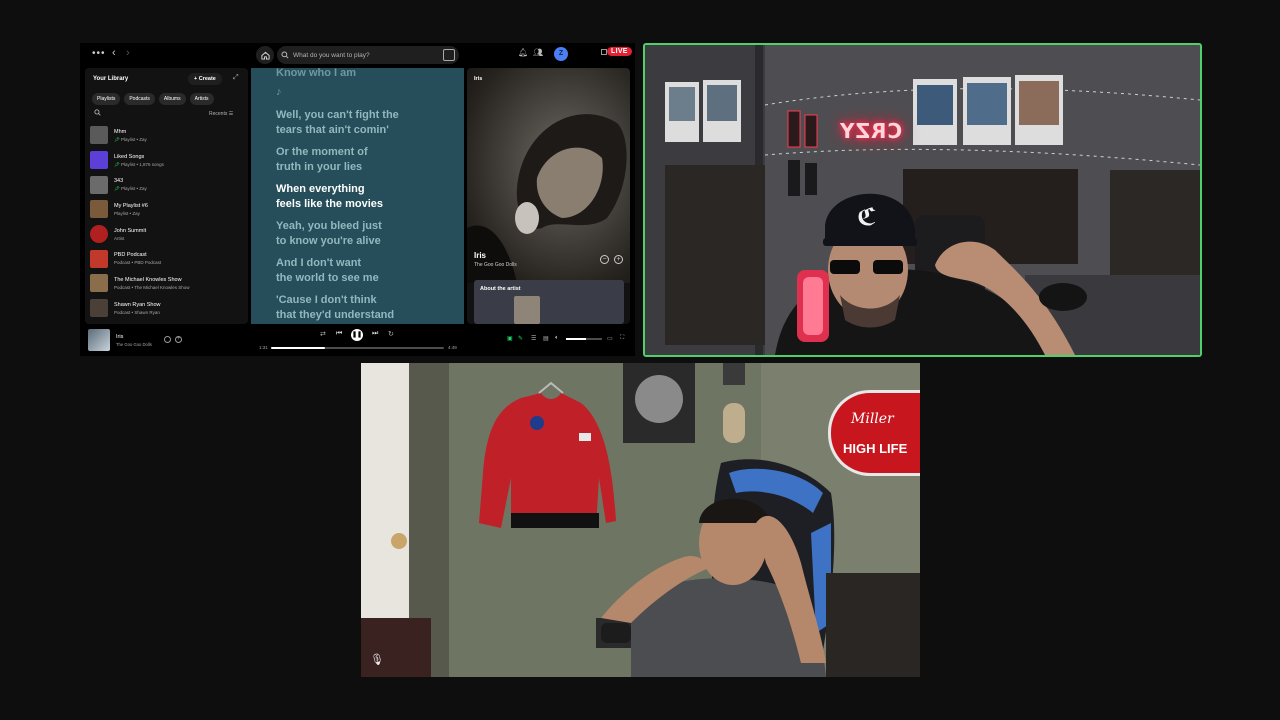 This screenshot has width=1280, height=720. Describe the element at coordinates (201, 99) in the screenshot. I see `chip-artists: Artists` at that location.